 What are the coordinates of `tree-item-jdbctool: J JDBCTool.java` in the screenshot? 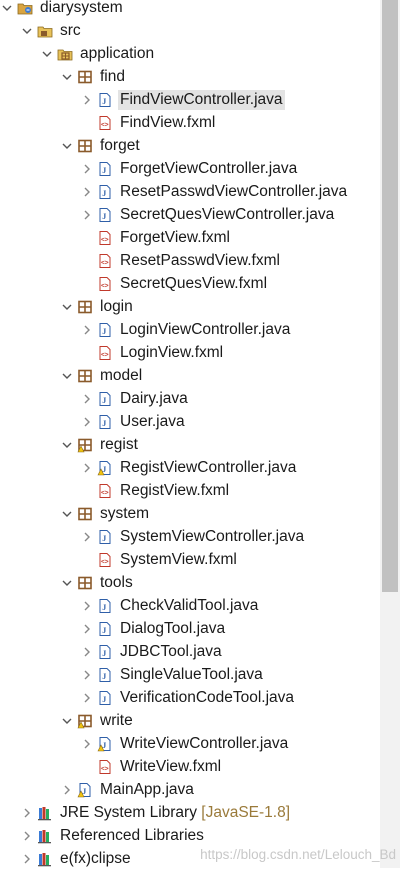 It's located at (152, 651).